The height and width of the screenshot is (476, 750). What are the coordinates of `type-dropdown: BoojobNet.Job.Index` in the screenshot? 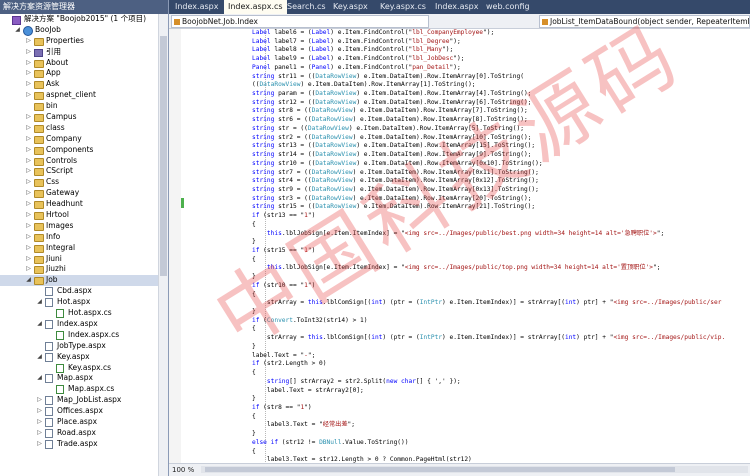 It's located at (300, 21).